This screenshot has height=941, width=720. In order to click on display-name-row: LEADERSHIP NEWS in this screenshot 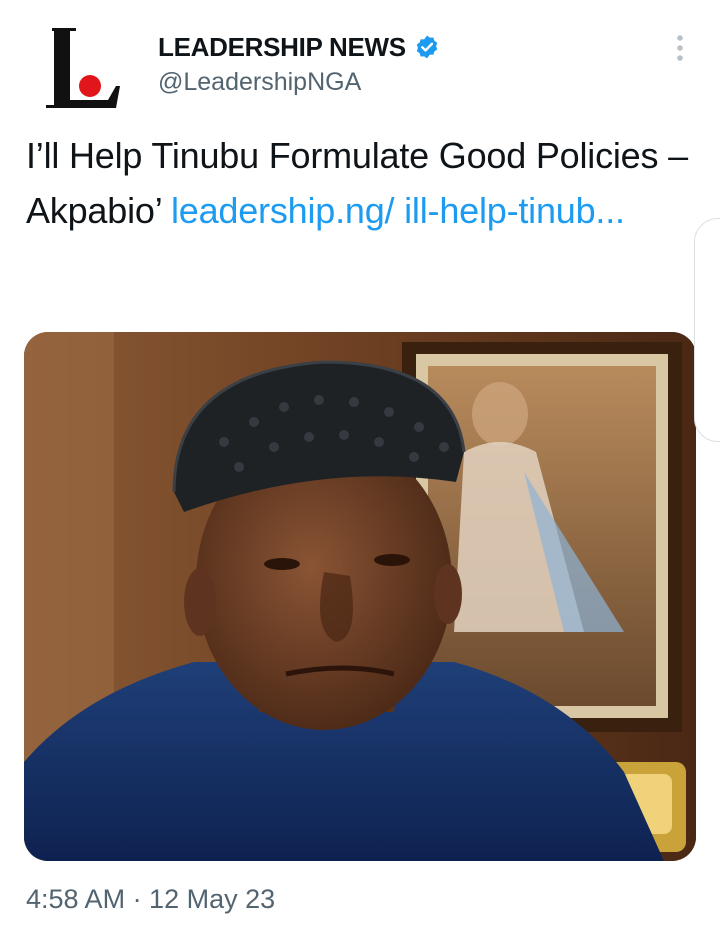, I will do `click(299, 47)`.